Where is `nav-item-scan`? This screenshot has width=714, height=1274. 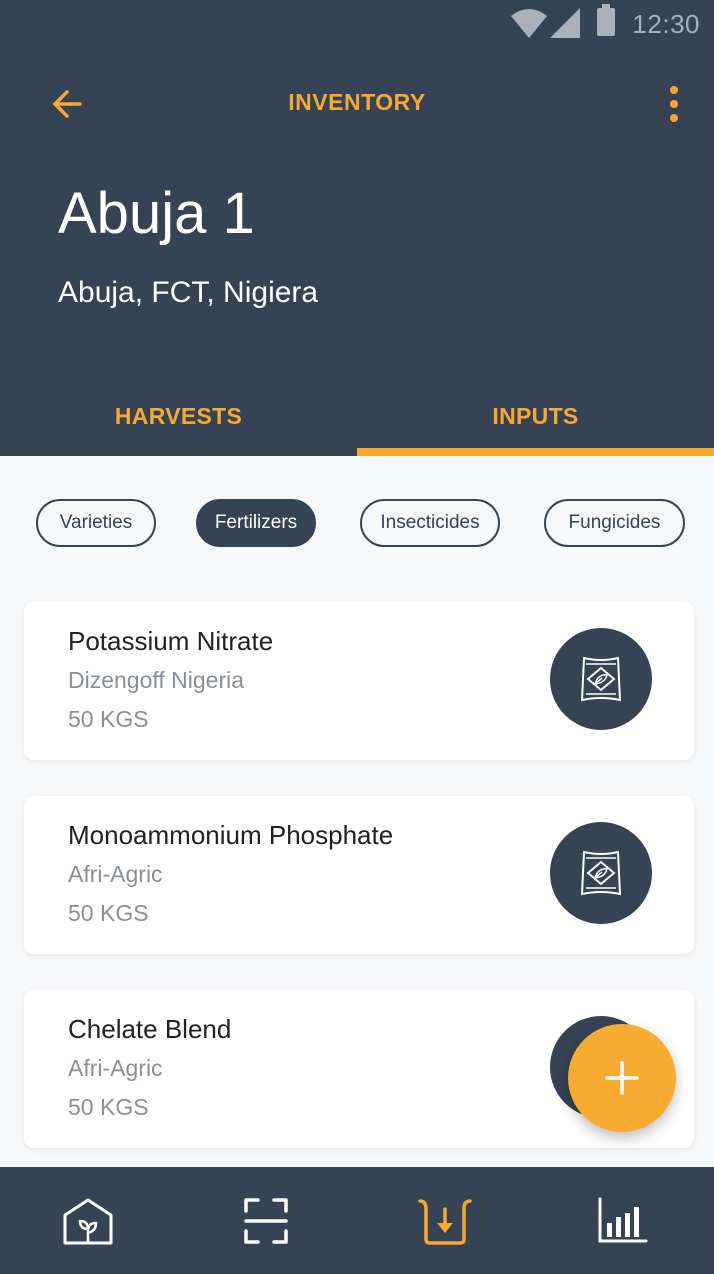 nav-item-scan is located at coordinates (267, 1220).